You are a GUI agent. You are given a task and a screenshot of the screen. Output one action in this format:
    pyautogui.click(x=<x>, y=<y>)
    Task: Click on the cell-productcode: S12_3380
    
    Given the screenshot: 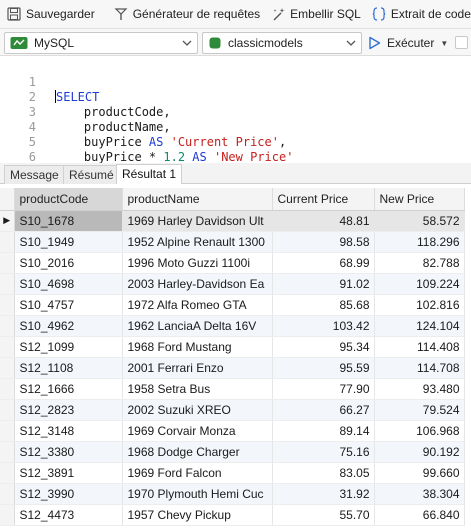 What is the action you would take?
    pyautogui.click(x=68, y=452)
    